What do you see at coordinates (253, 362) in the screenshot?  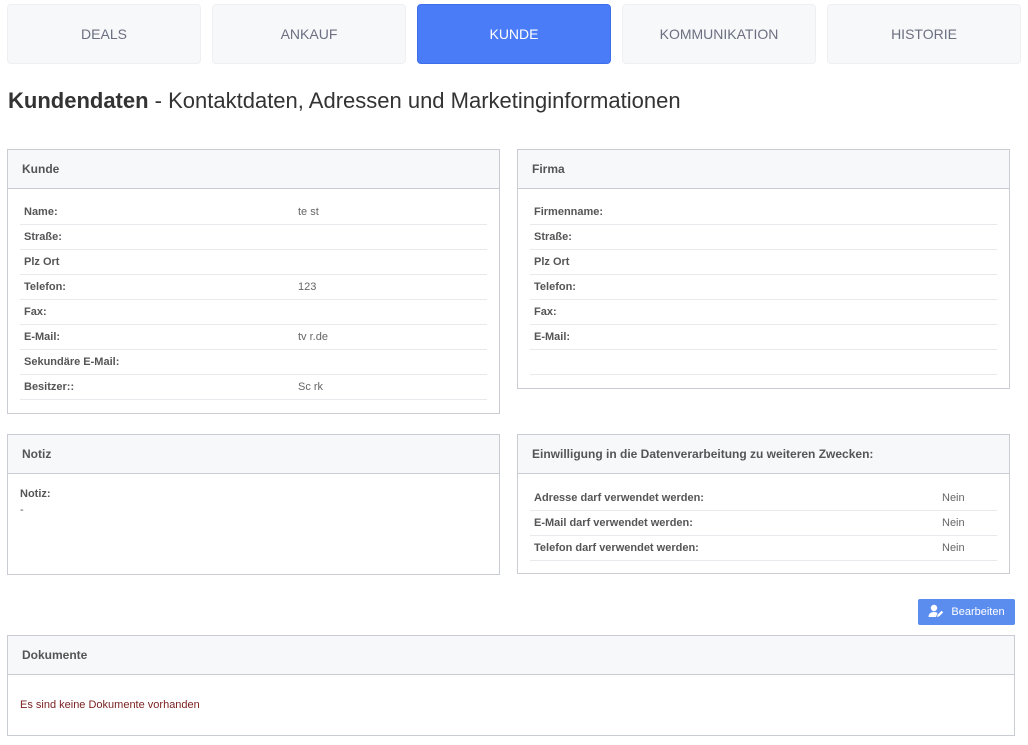 I see `customer-row-secondary-email: Sekundäre E-Mail:` at bounding box center [253, 362].